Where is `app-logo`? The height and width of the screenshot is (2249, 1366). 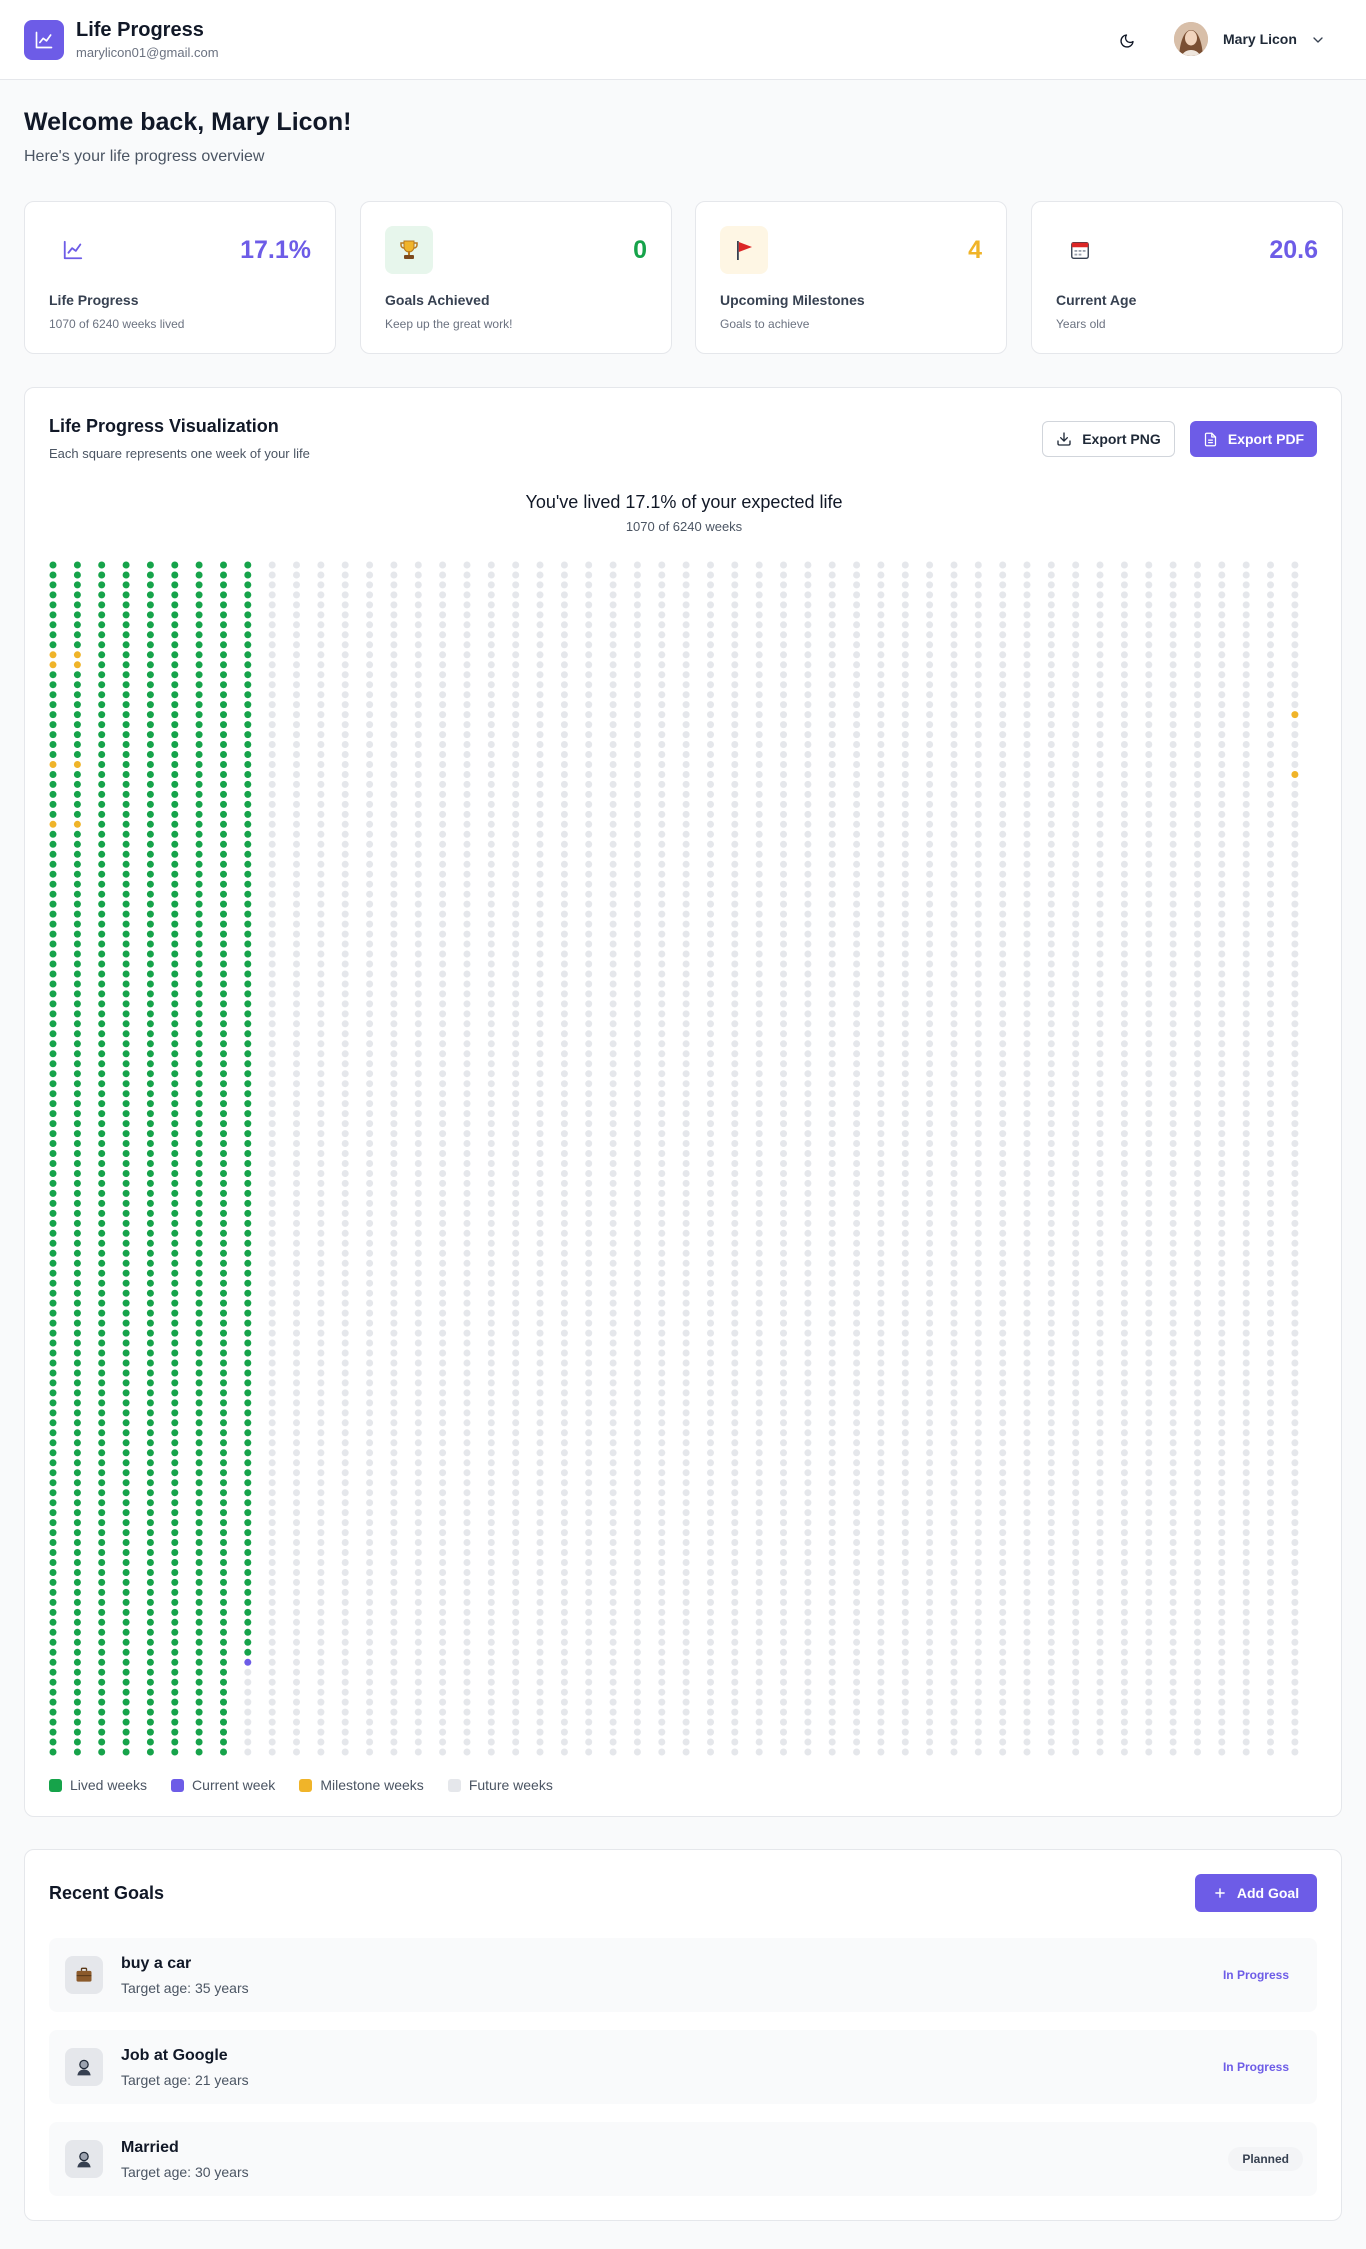 app-logo is located at coordinates (44, 40).